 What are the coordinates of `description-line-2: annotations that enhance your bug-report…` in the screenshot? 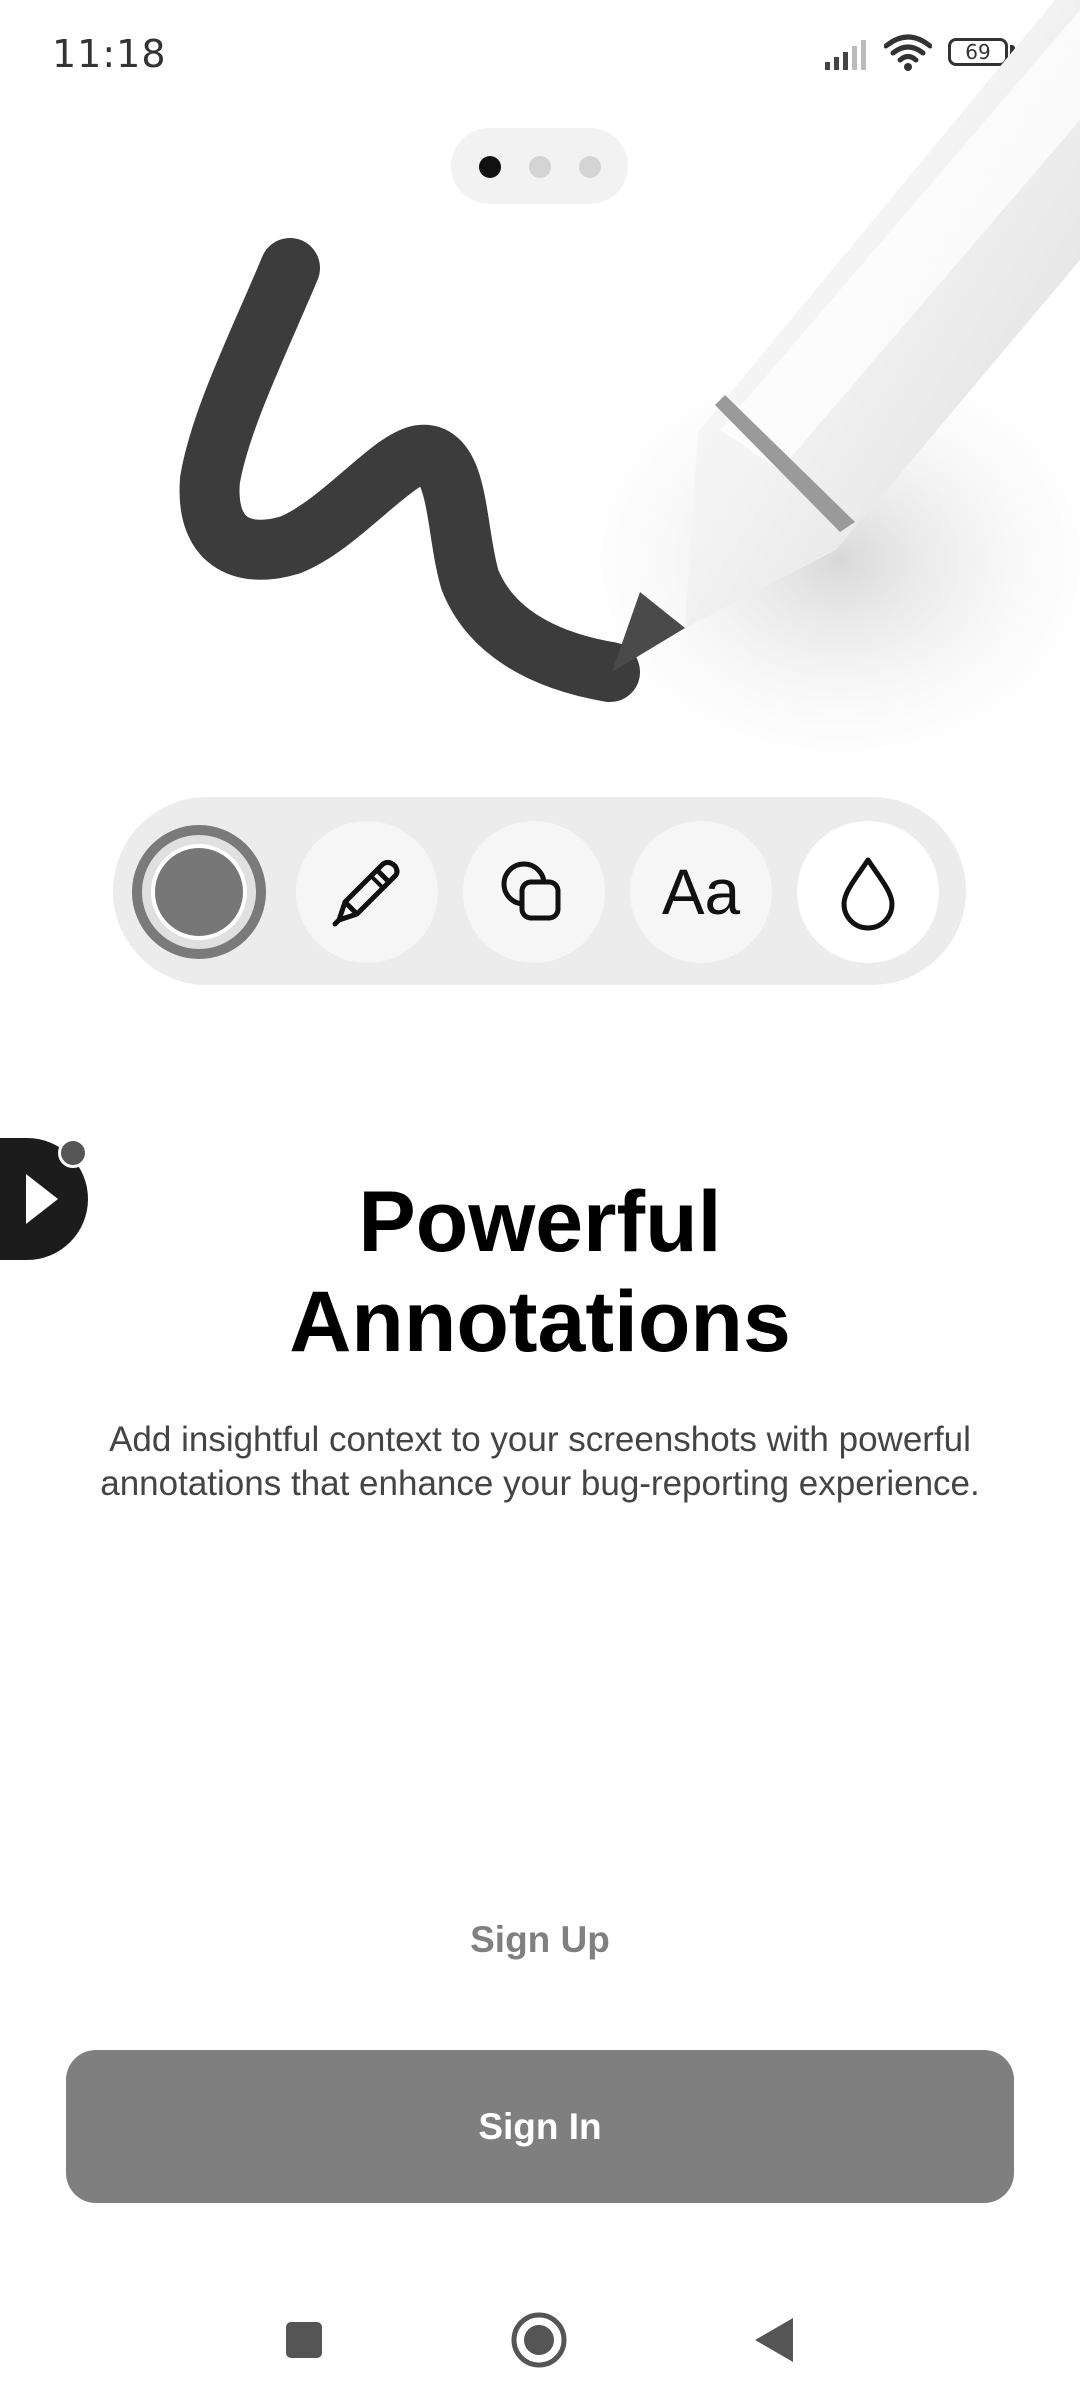 It's located at (540, 1483).